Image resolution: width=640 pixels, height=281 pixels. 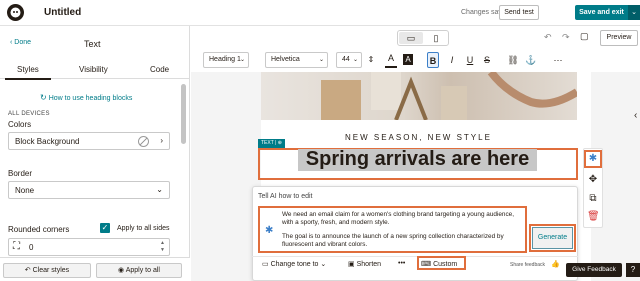 I want to click on stepper-icon: ▲ ▼, so click(x=162, y=247).